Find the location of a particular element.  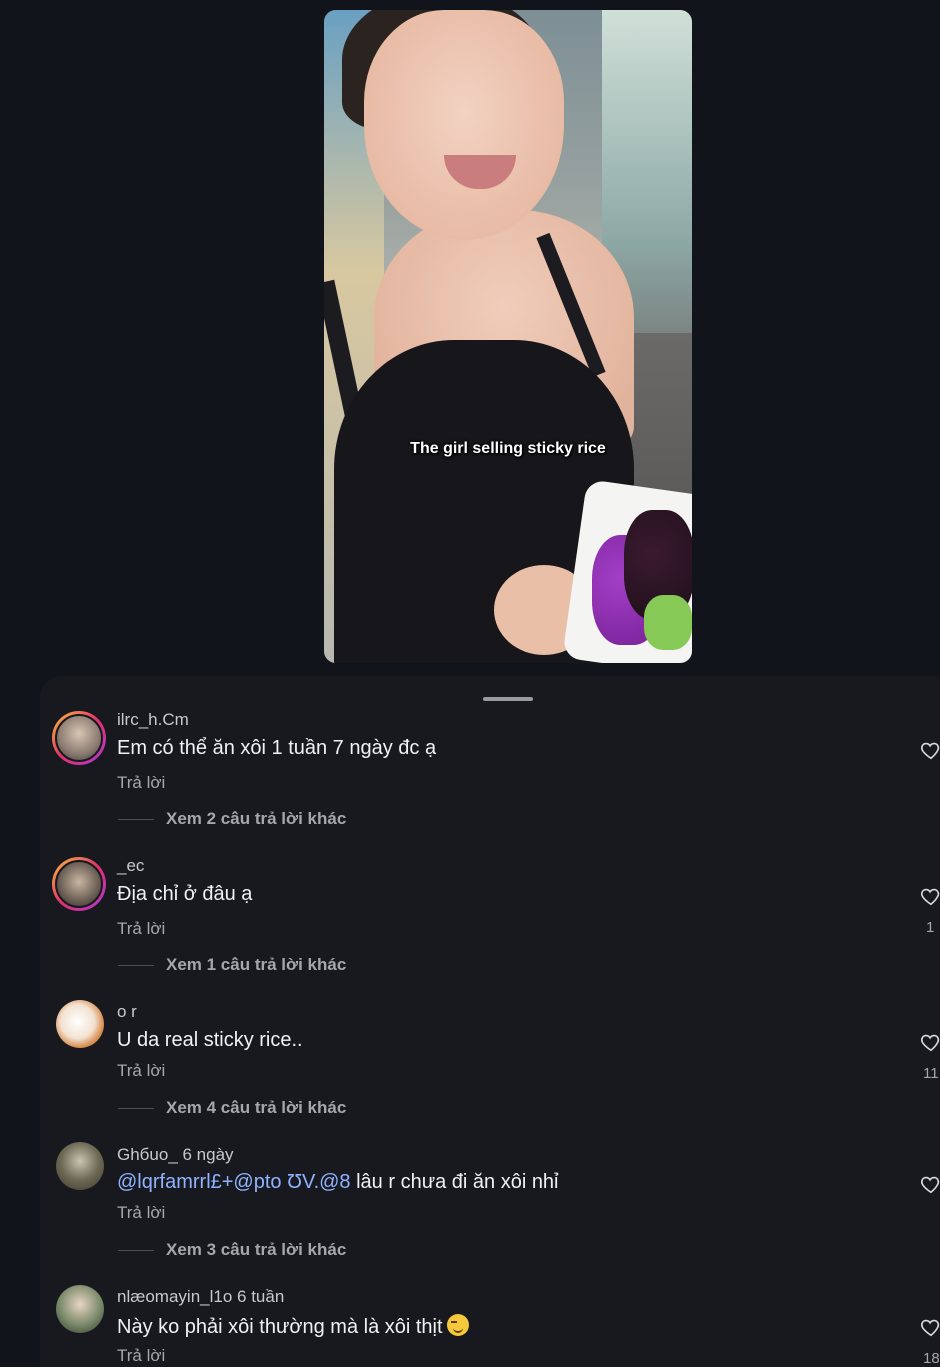

view-replies-button: Xem 2 câu trả lời khác is located at coordinates (232, 819).